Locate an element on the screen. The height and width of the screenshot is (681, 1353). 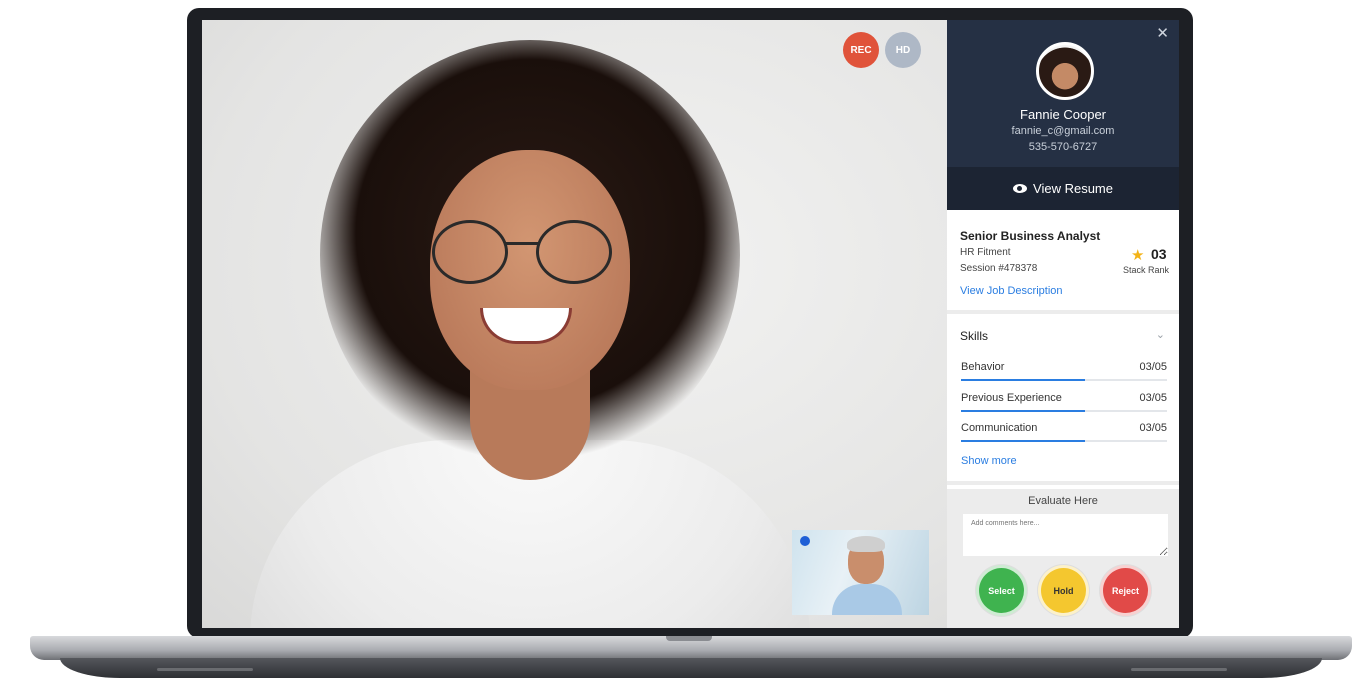
stack-rank-value: 03 is located at coordinates (1159, 254).